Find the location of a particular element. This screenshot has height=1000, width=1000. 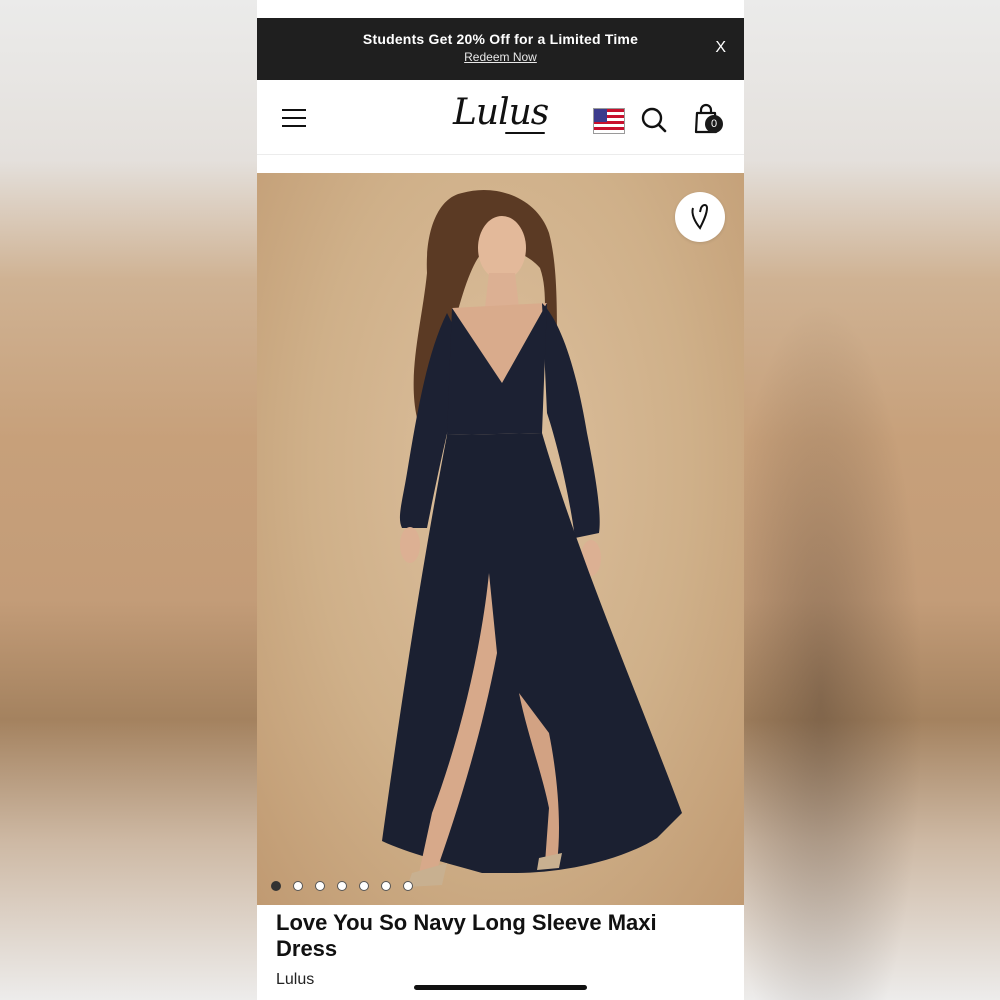

close-promo-button: X is located at coordinates (720, 48).